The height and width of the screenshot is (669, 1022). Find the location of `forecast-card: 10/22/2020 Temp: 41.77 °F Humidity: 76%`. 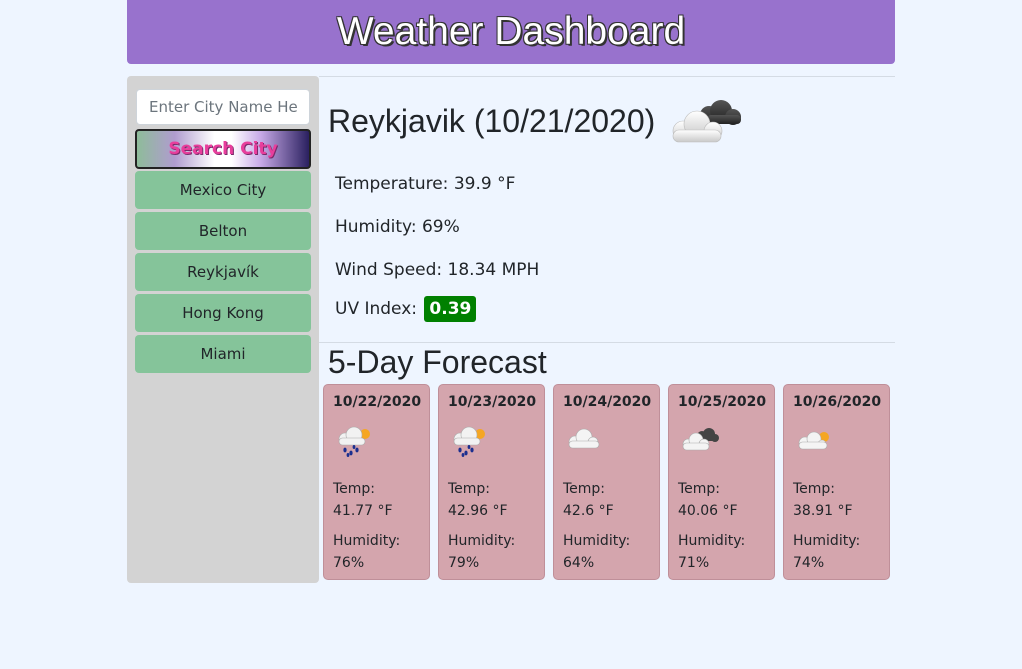

forecast-card: 10/22/2020 Temp: 41.77 °F Humidity: 76% is located at coordinates (376, 482).